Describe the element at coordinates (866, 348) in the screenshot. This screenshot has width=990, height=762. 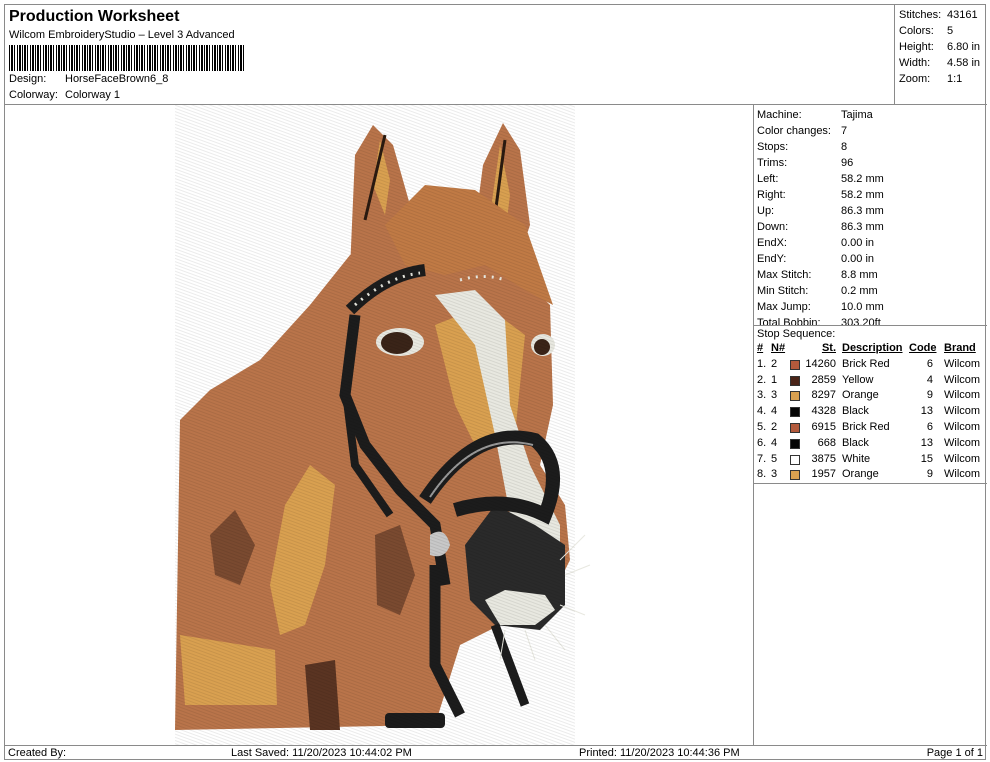
I see `table-header-row: # N# St. Description Code Brand` at that location.